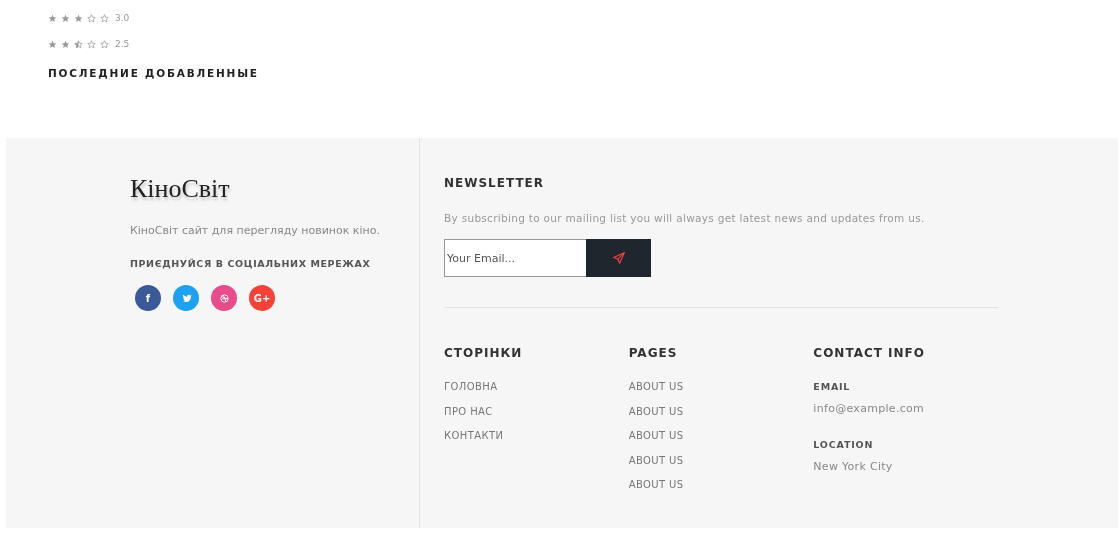  What do you see at coordinates (474, 436) in the screenshot?
I see `footer-link: КОНТАКТИ` at bounding box center [474, 436].